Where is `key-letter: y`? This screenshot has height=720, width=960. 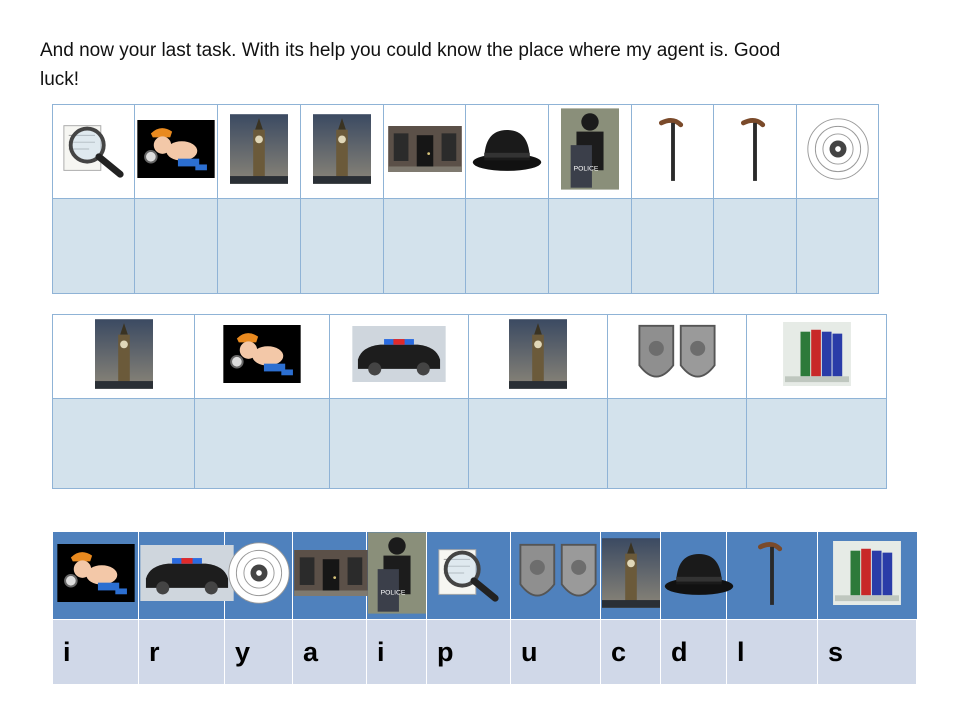
key-letter: y is located at coordinates (258, 652).